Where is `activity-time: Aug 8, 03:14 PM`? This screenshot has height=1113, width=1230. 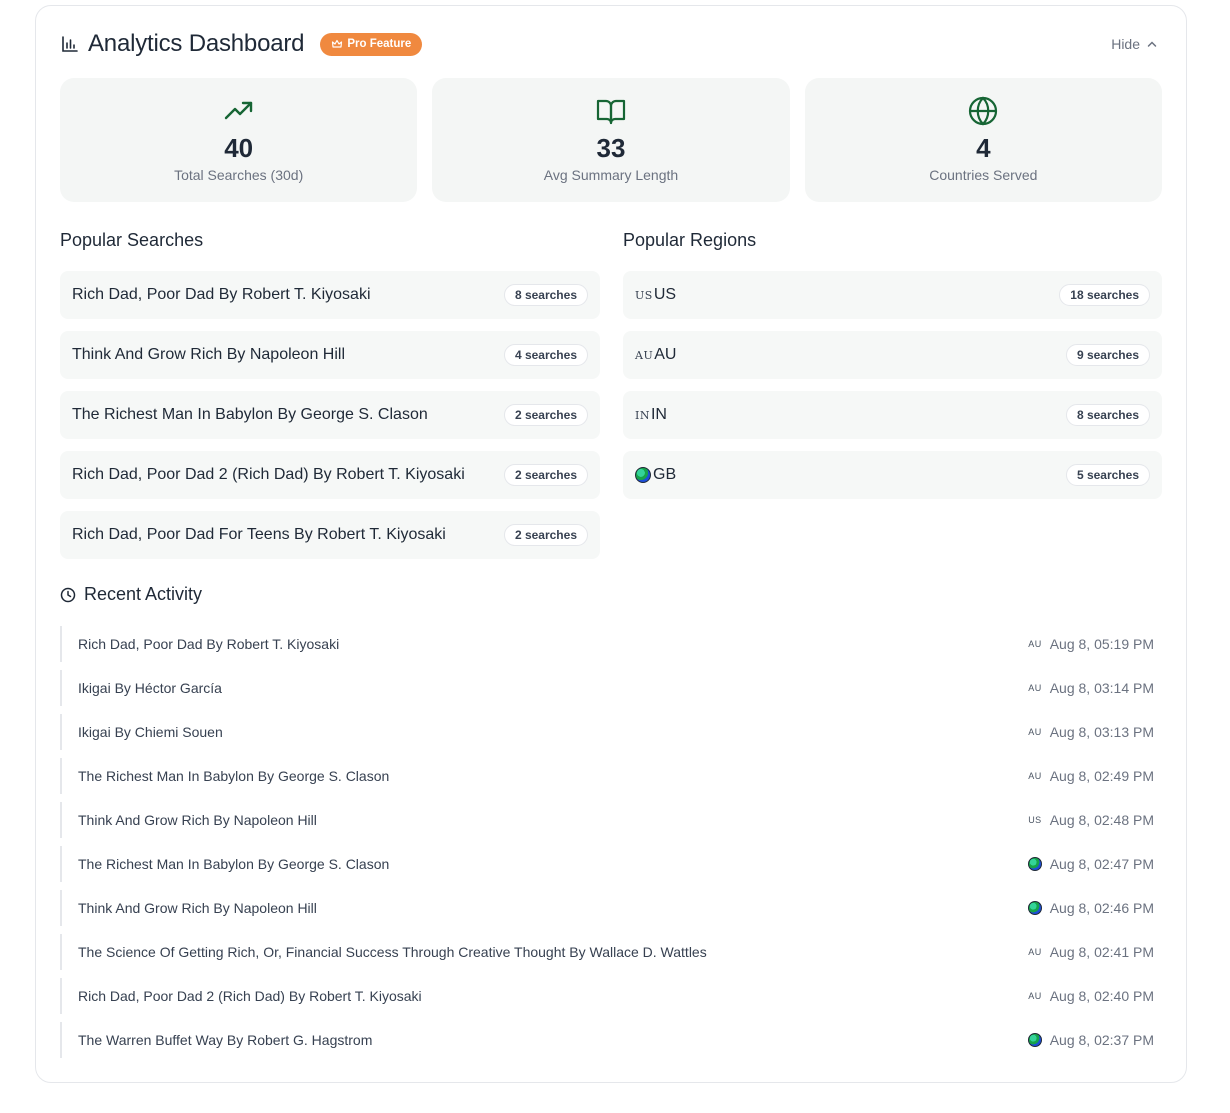 activity-time: Aug 8, 03:14 PM is located at coordinates (1101, 688).